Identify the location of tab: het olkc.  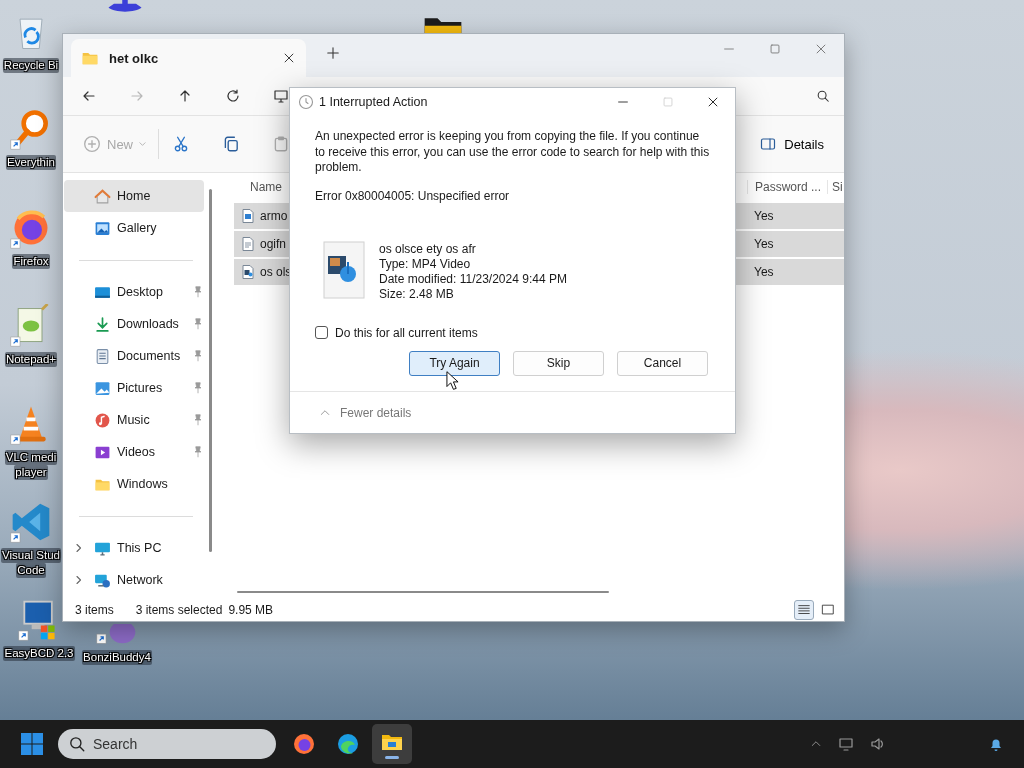
(188, 58).